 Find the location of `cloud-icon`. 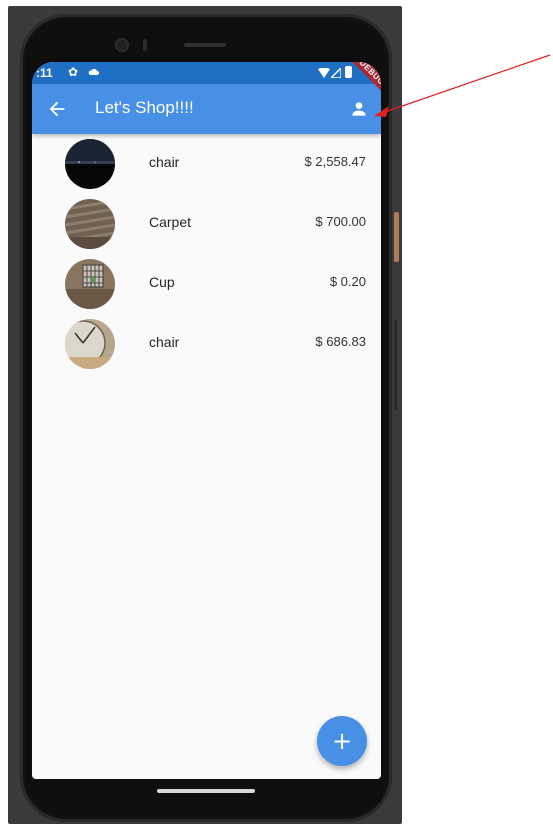

cloud-icon is located at coordinates (93, 71).